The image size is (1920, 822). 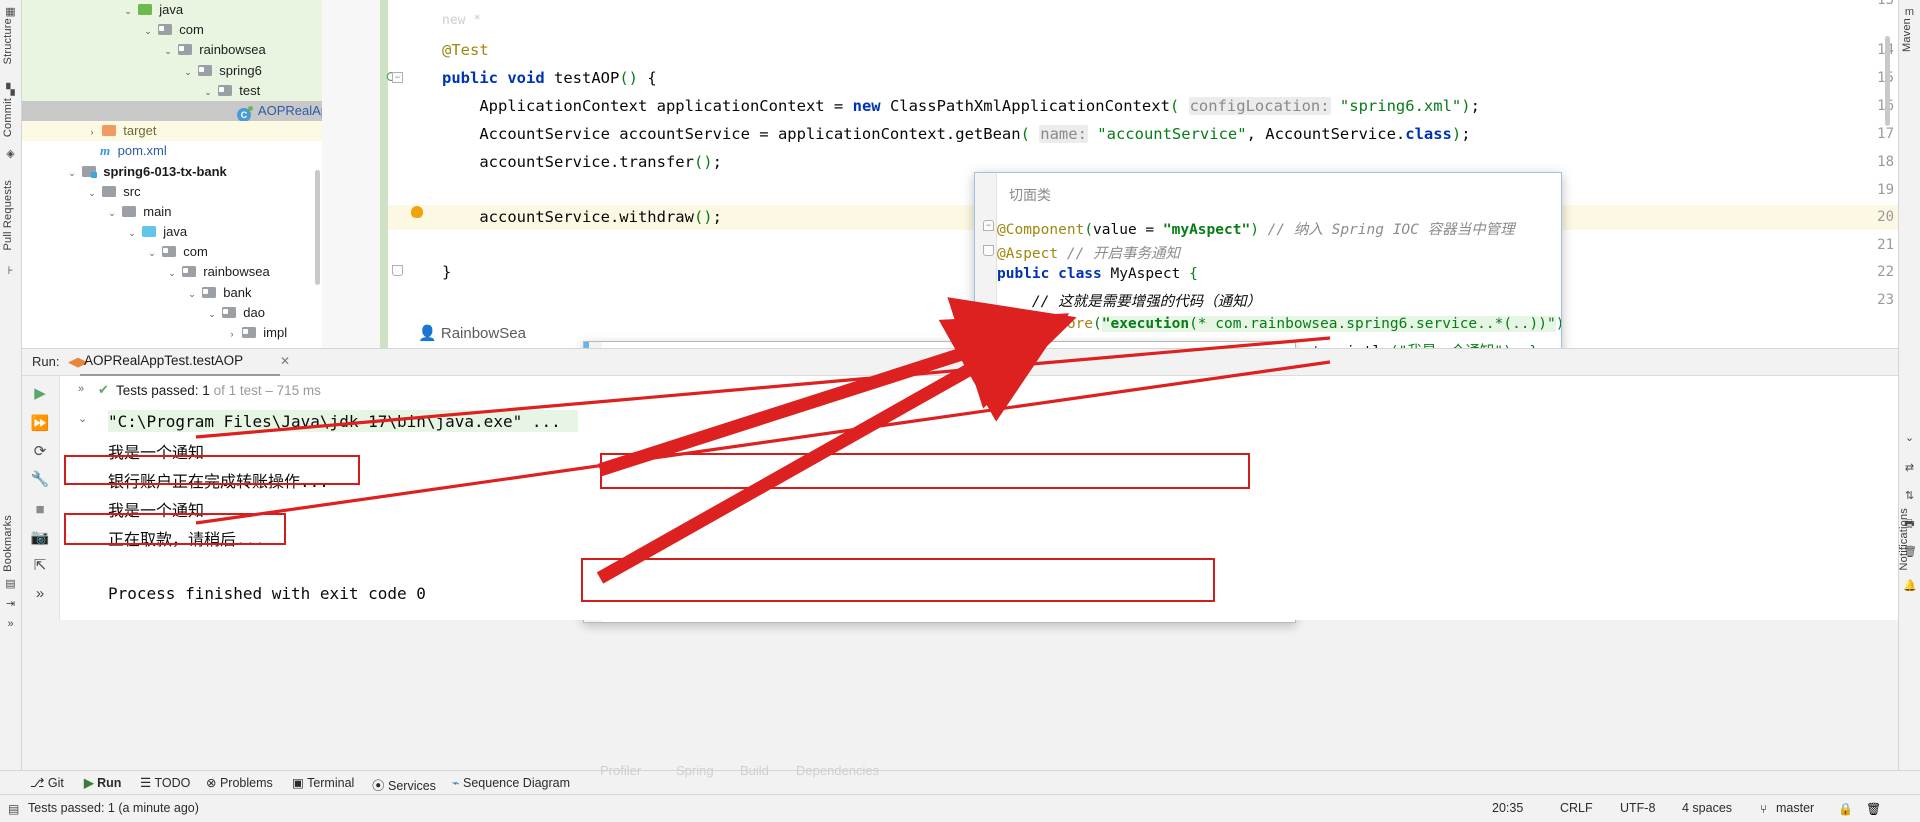 I want to click on status-indent: 4 spaces, so click(x=1707, y=808).